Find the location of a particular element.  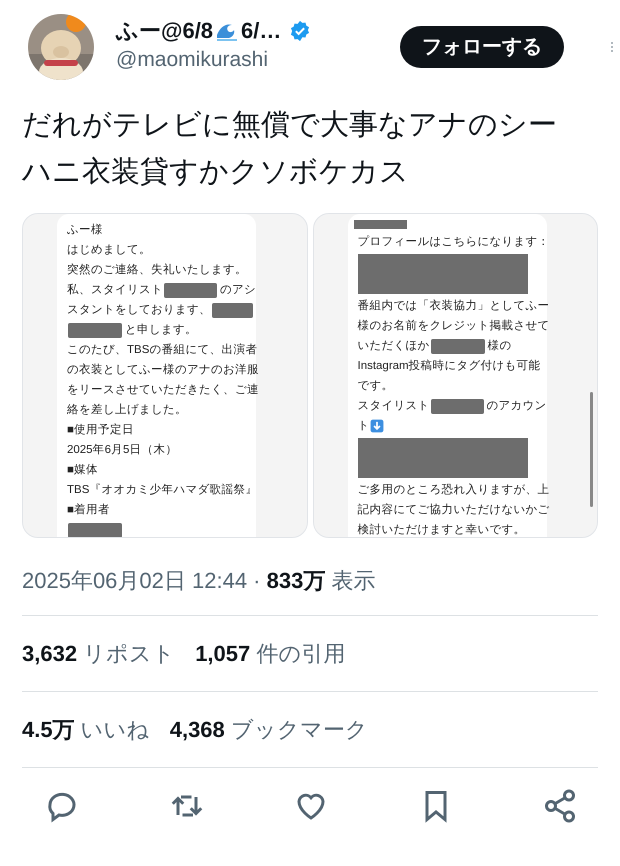

stat-label: リポスト is located at coordinates (129, 653).